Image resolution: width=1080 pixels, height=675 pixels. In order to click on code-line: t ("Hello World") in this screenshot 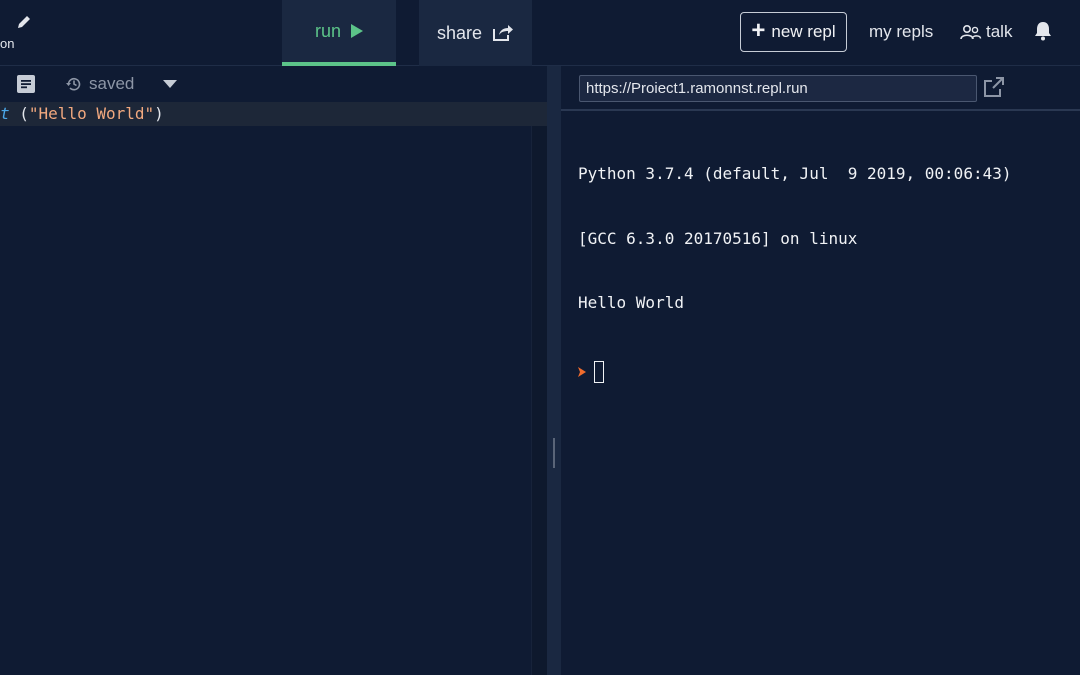, I will do `click(273, 114)`.